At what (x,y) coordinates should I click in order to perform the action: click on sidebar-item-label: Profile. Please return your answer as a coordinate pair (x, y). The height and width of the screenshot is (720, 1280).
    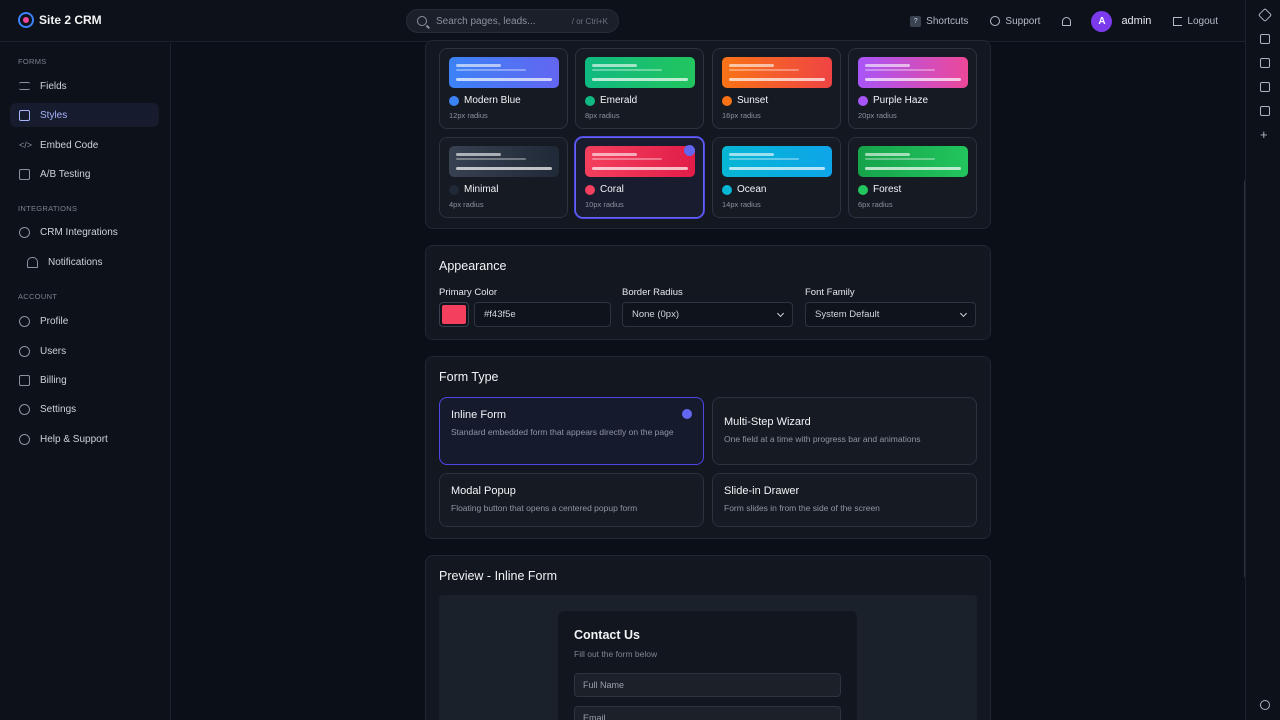
    Looking at the image, I should click on (54, 321).